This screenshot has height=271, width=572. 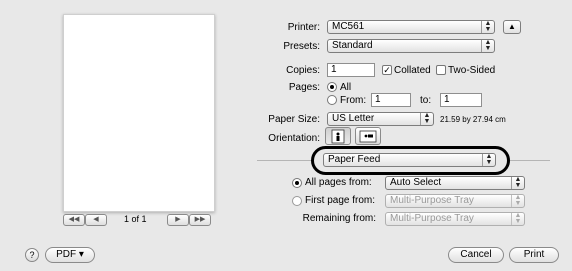 I want to click on remaining-from-select: Multi-Purpose Tray ▲ ▼, so click(x=455, y=219).